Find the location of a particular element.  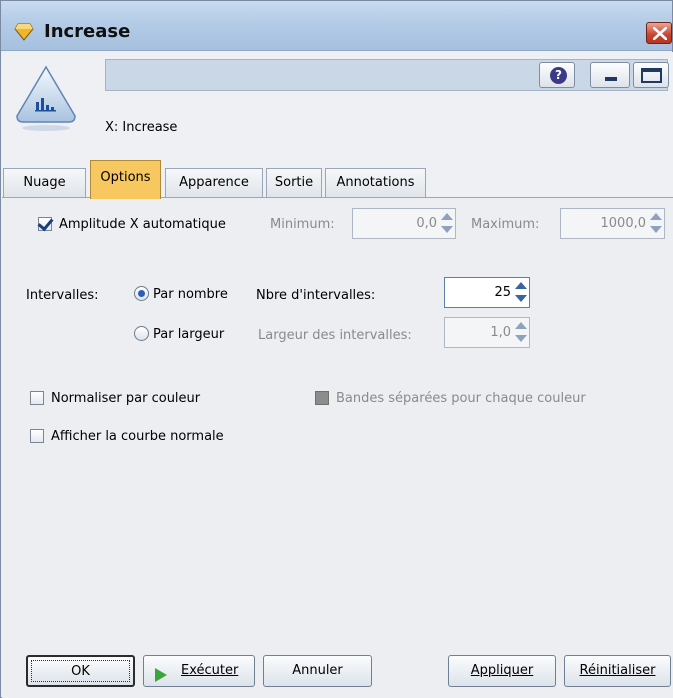

focus-ring is located at coordinates (80, 671).